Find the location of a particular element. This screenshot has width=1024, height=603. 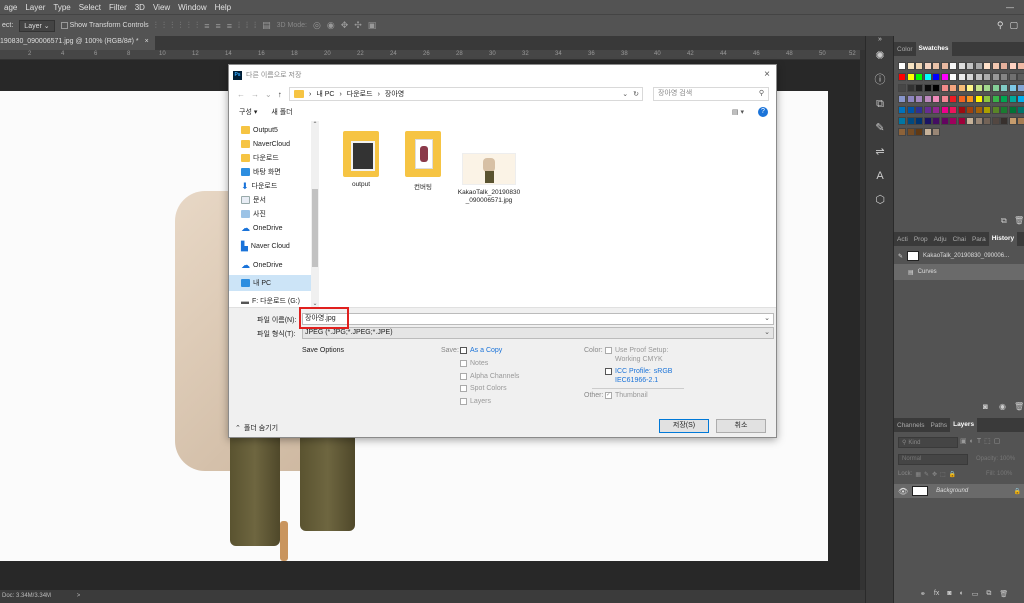

tab-actions: Acti is located at coordinates (902, 239).